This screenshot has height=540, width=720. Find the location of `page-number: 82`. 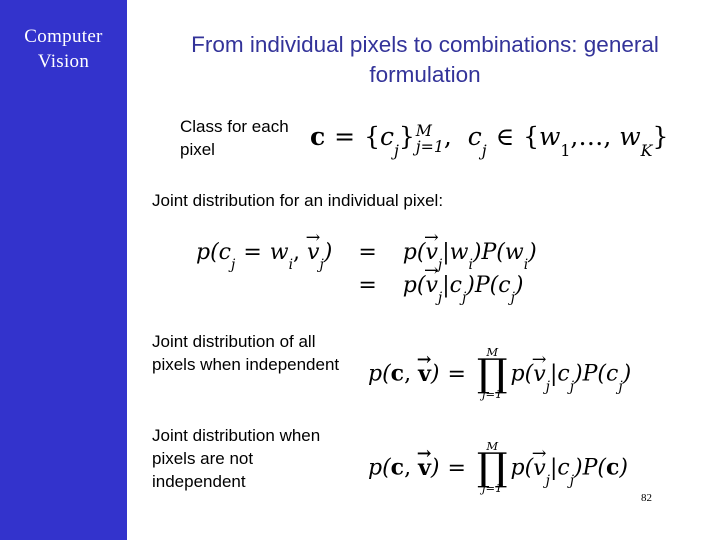

page-number: 82 is located at coordinates (646, 498).